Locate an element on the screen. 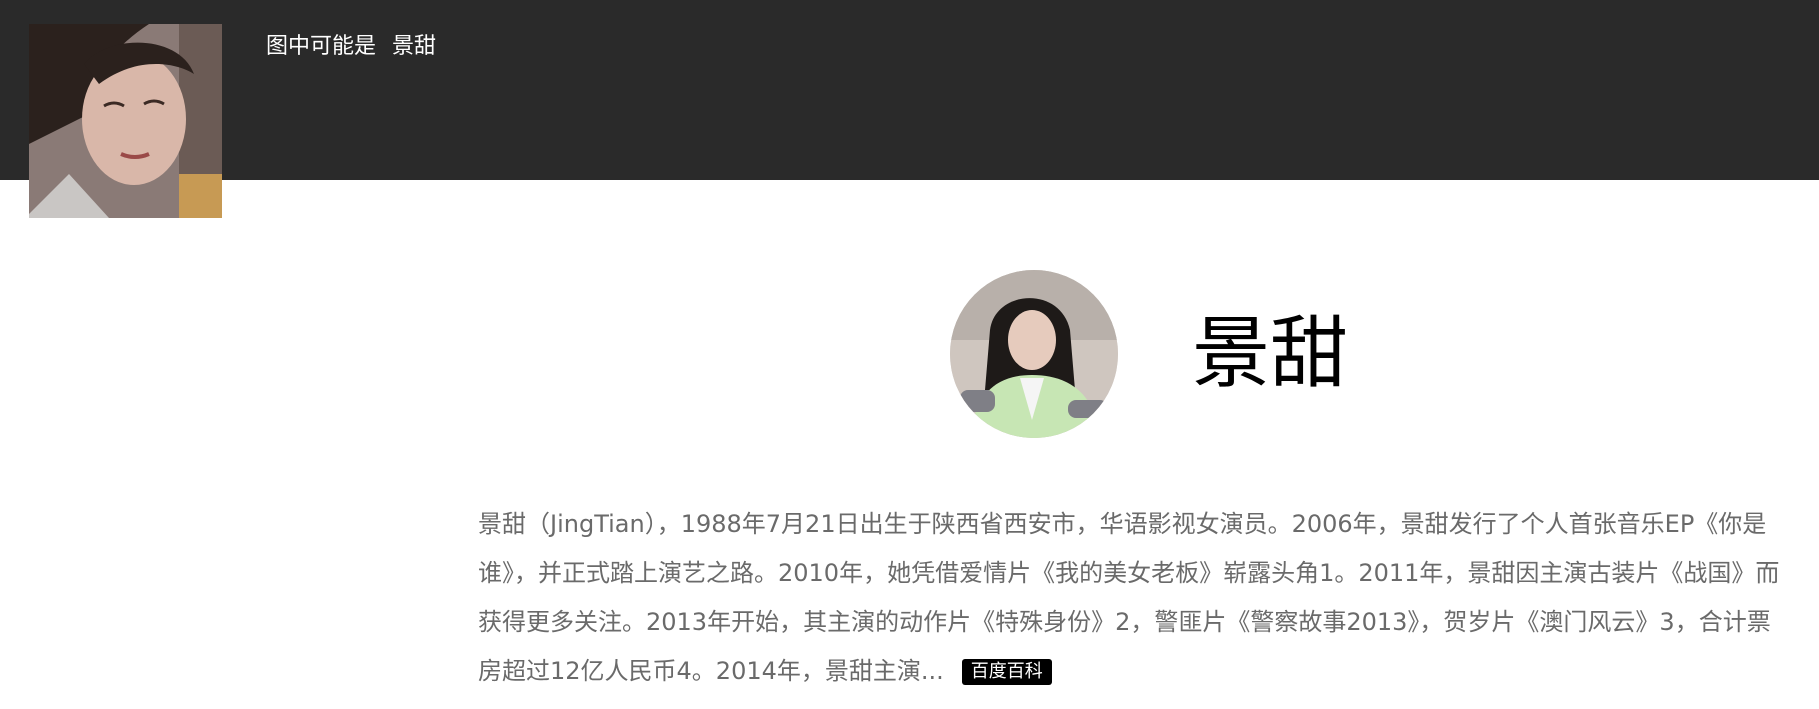 The width and height of the screenshot is (1819, 709). query-face-photo is located at coordinates (125, 121).